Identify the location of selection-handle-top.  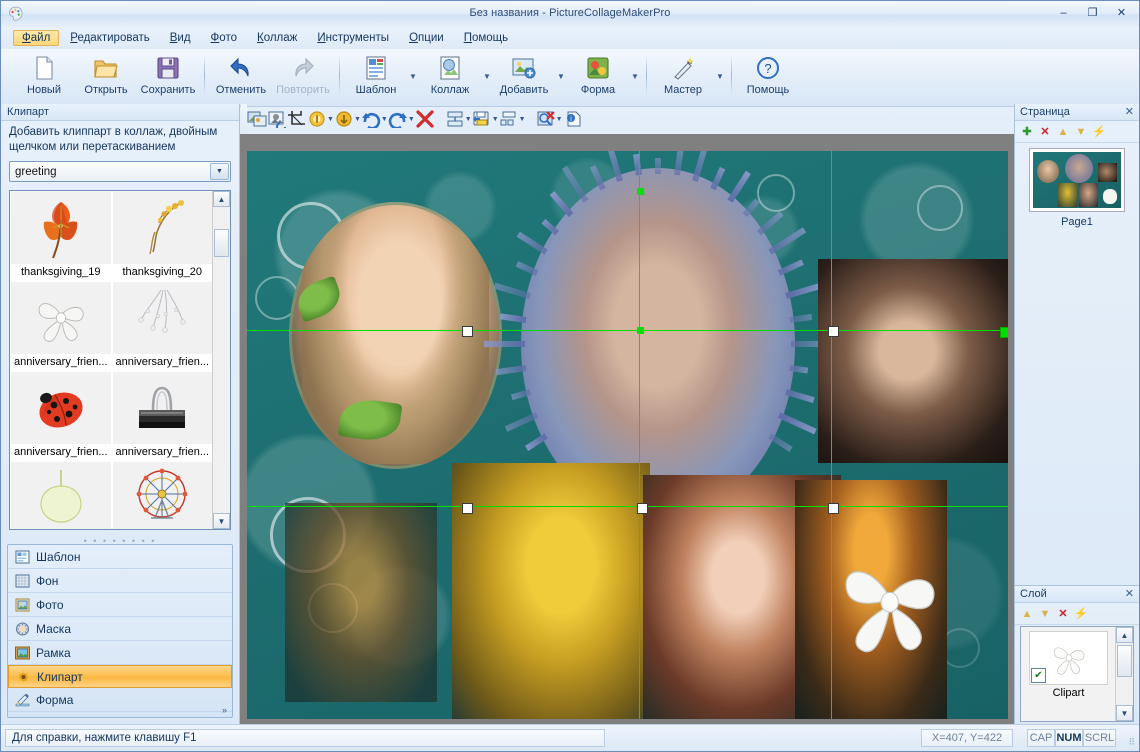
(640, 191).